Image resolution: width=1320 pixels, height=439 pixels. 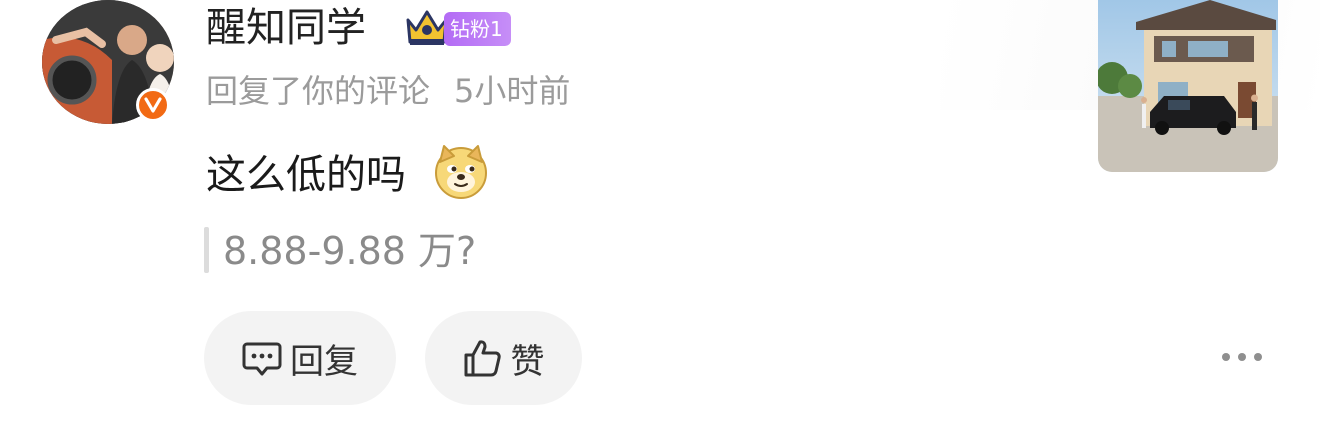 What do you see at coordinates (461, 172) in the screenshot?
I see `doge-emoji-icon` at bounding box center [461, 172].